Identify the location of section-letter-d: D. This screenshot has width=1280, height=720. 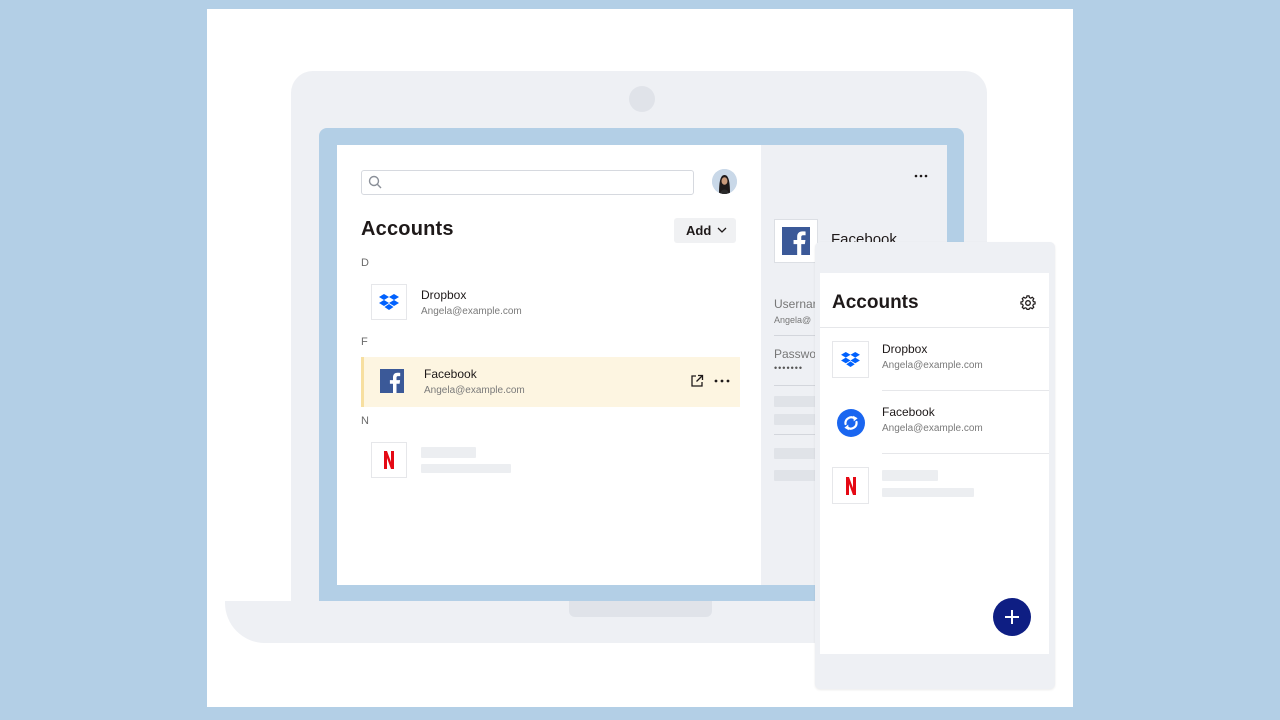
(365, 263).